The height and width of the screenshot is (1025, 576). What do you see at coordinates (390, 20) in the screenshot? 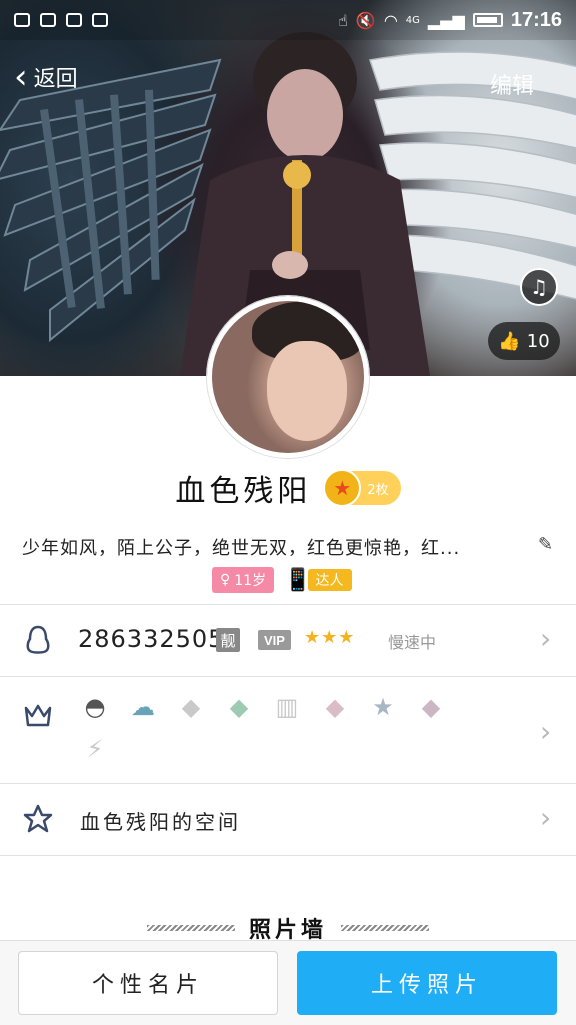
I see `wifi-icon: ◠` at bounding box center [390, 20].